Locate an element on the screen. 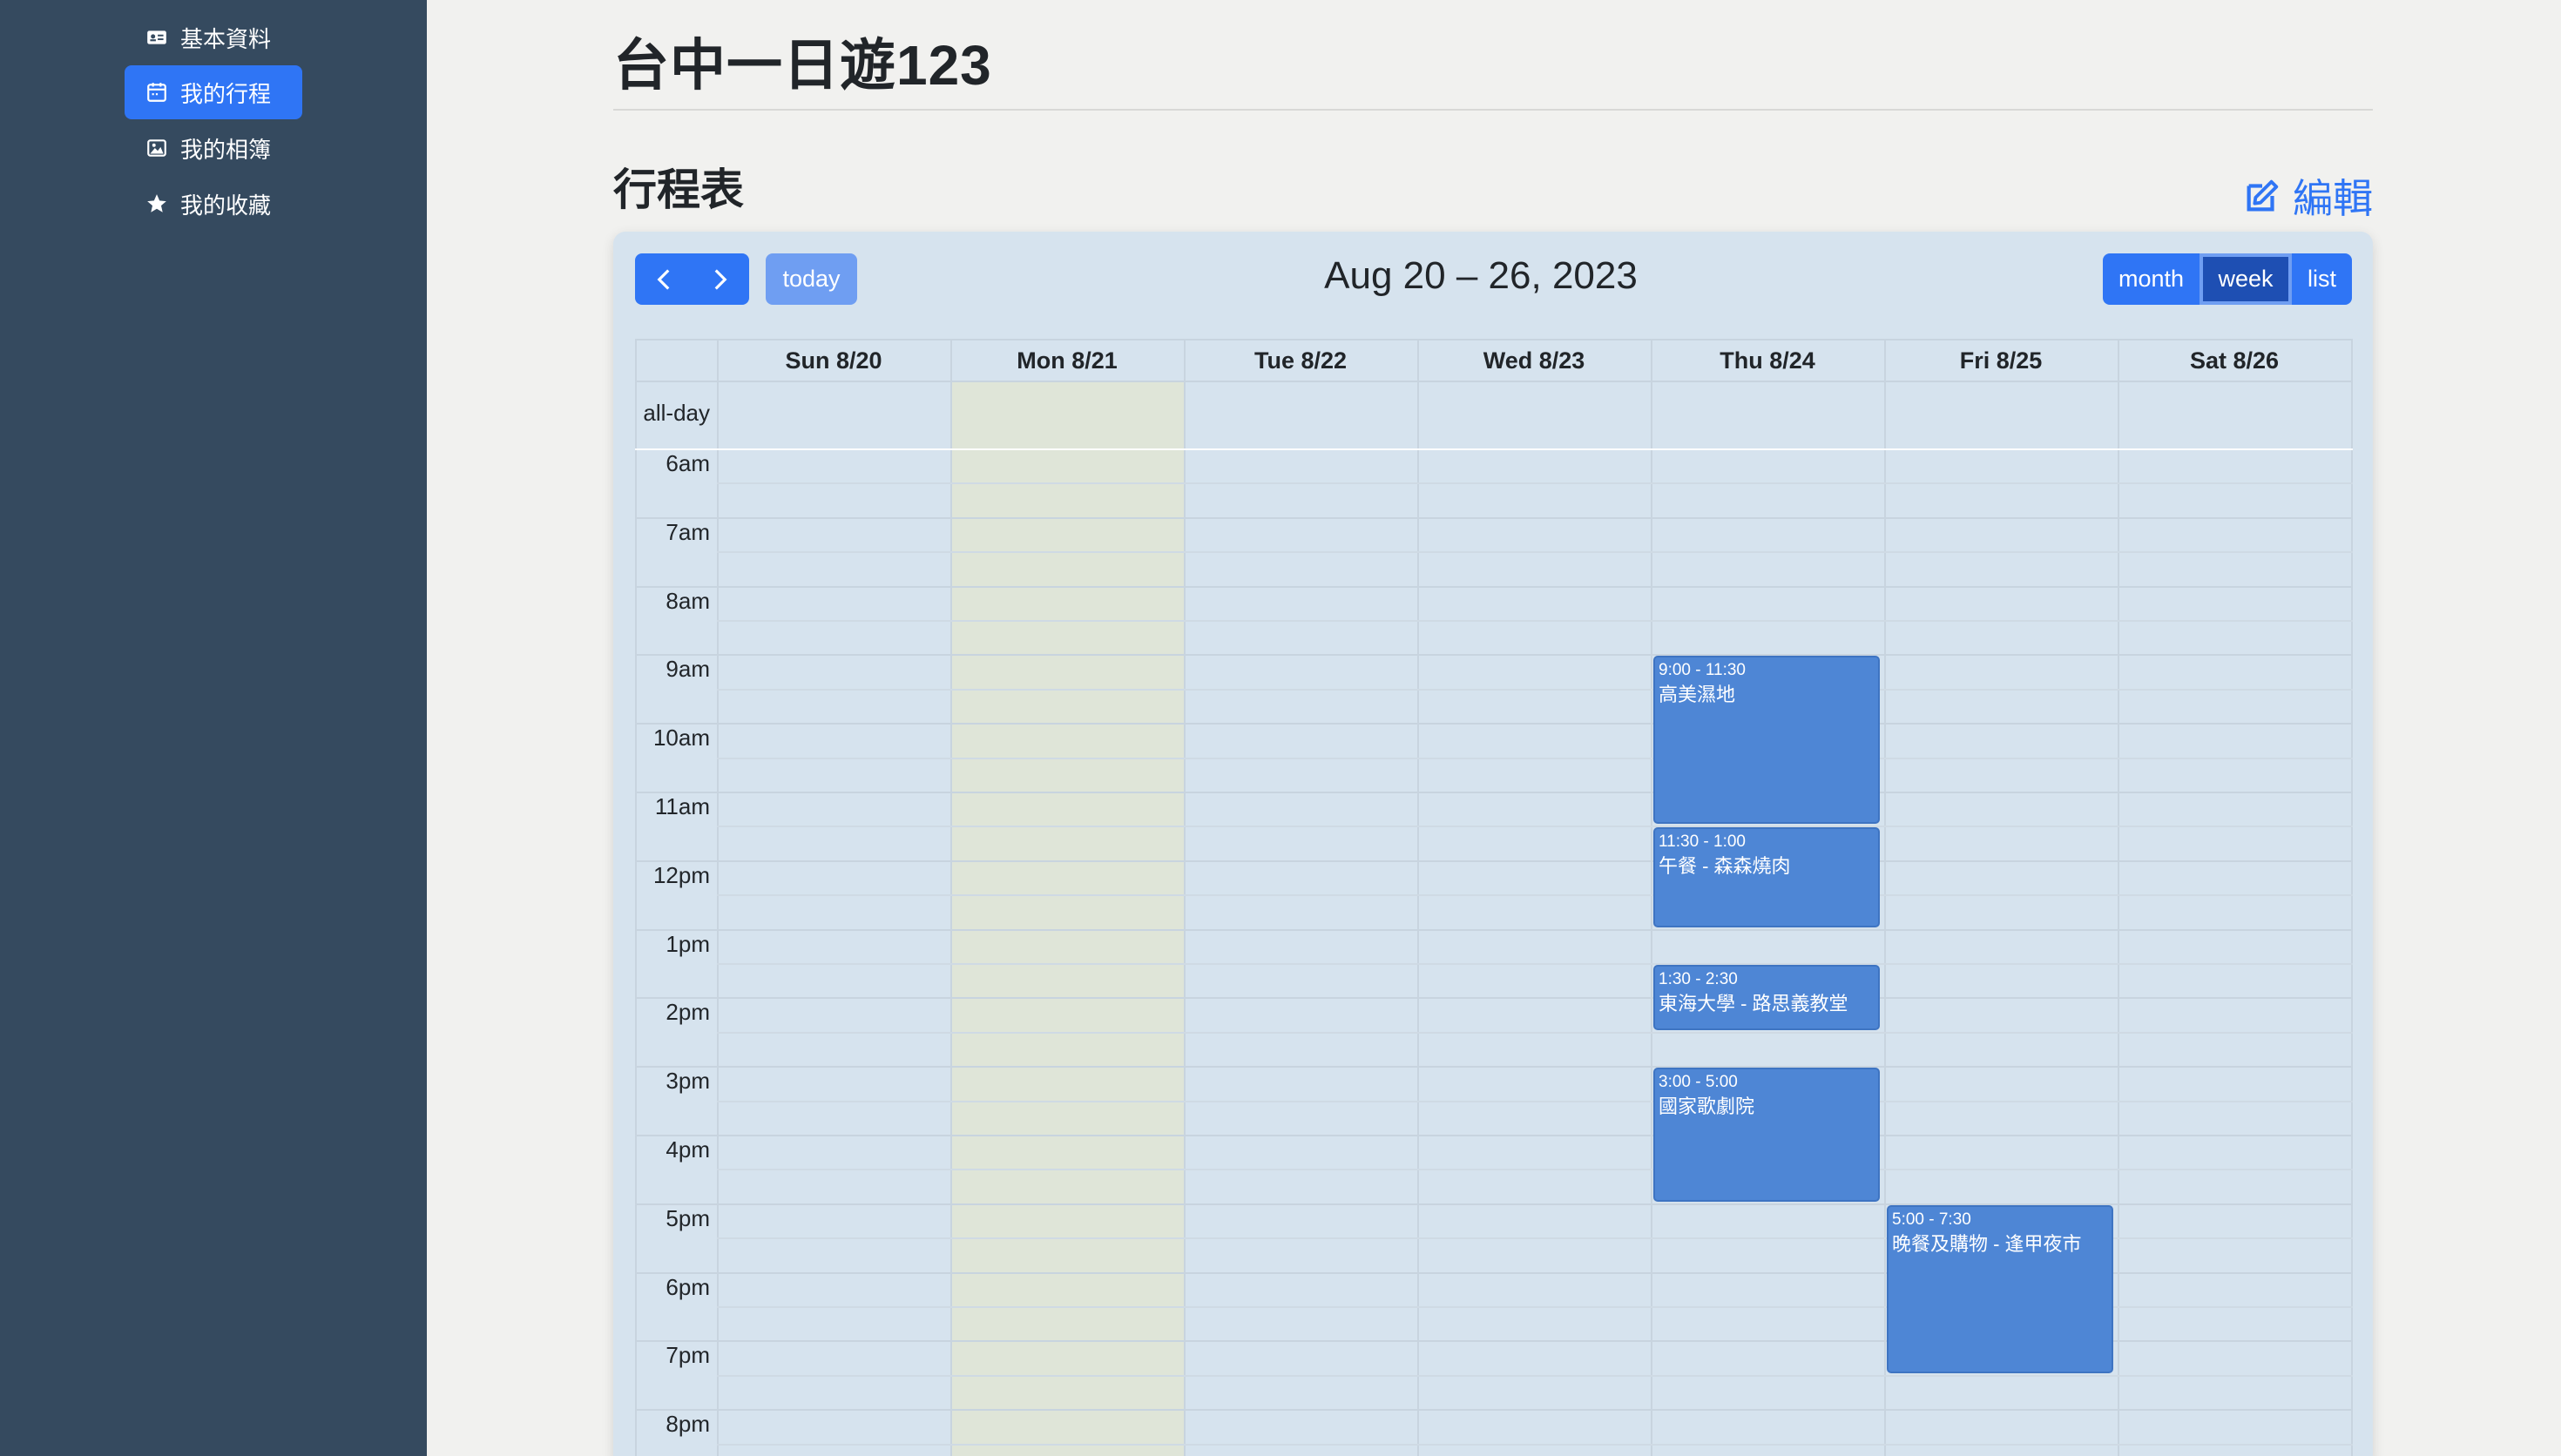  time-label: 8pm is located at coordinates (688, 1424).